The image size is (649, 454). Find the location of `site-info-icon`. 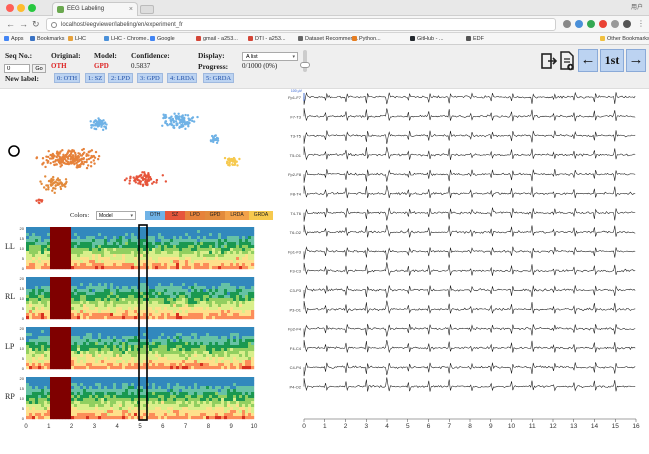

site-info-icon is located at coordinates (54, 25).